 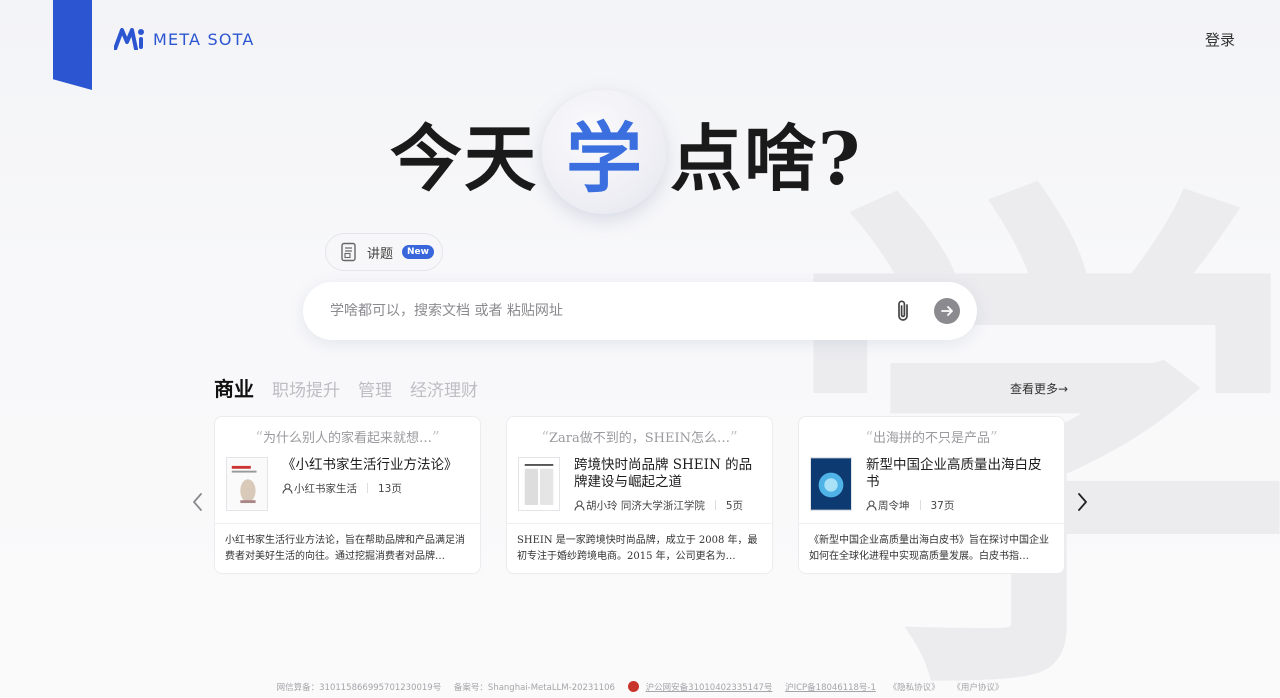 I want to click on carousel-prev-button, so click(x=198, y=502).